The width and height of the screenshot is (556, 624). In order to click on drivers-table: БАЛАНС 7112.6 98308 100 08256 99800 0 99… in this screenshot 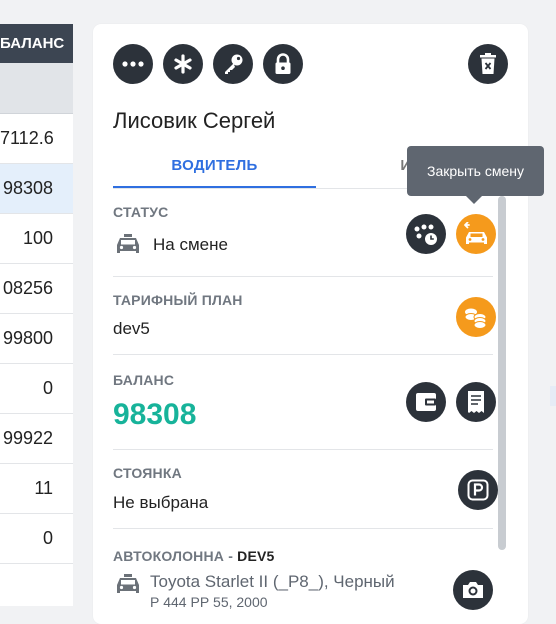, I will do `click(36, 315)`.